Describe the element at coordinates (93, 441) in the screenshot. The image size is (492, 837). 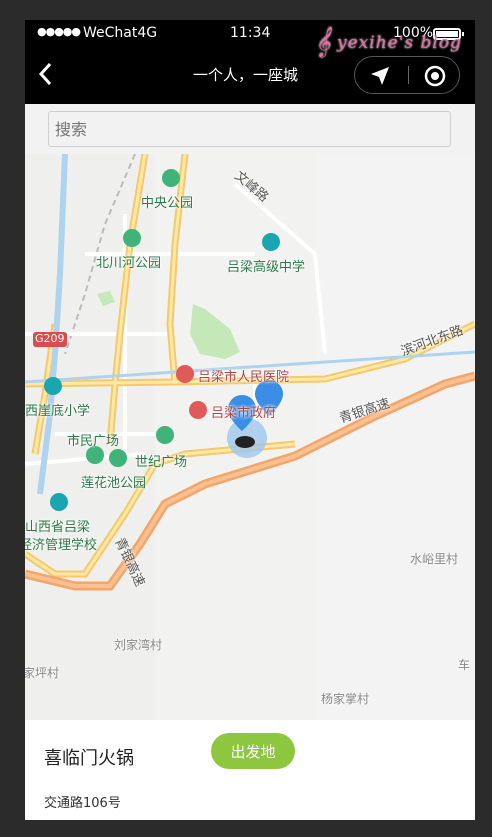
I see `map-label-shimin-square: 市民广场` at that location.